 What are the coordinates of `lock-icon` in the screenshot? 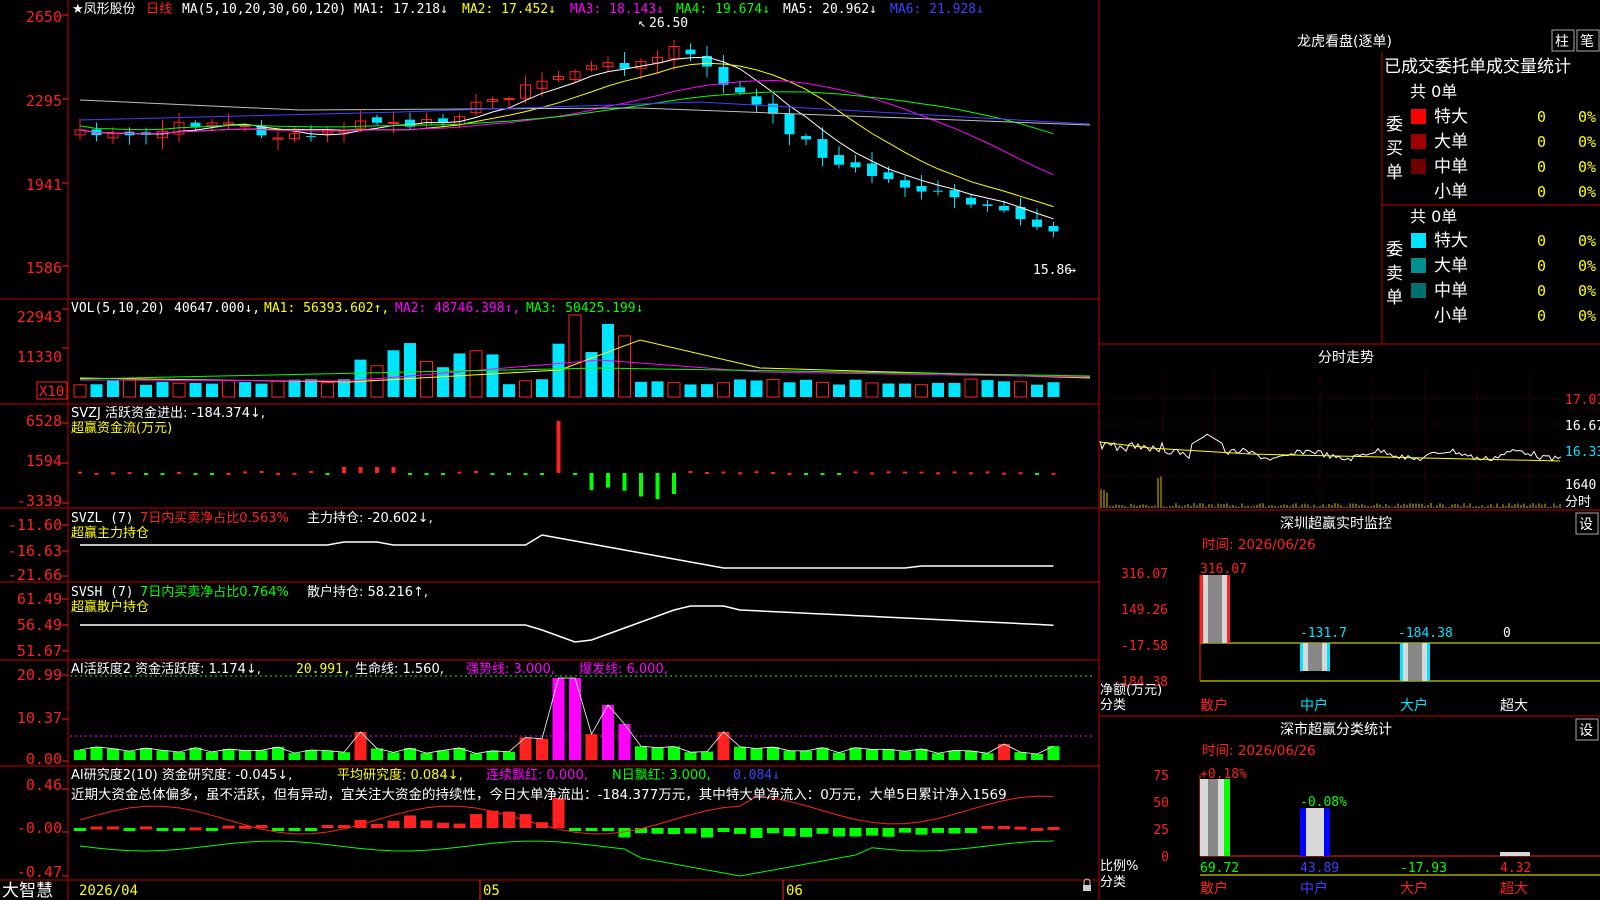 It's located at (1087, 888).